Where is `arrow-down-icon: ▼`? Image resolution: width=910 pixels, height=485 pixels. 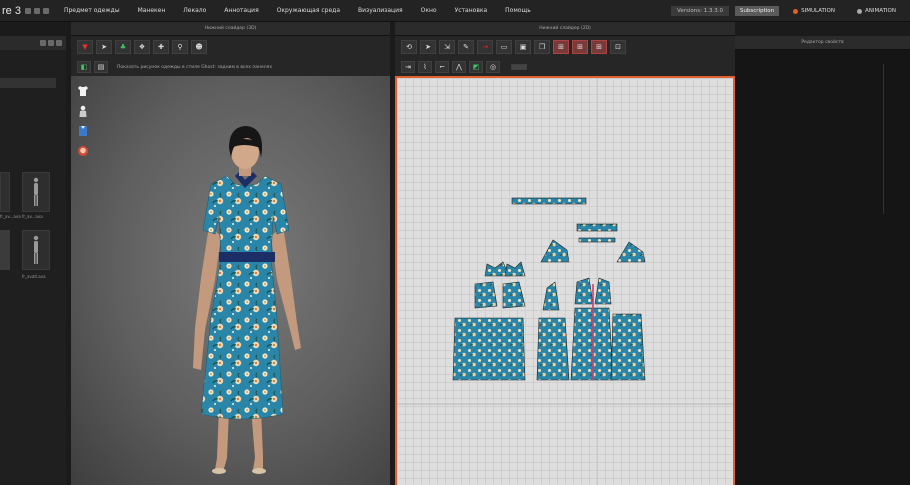
arrow-down-icon: ▼ is located at coordinates (85, 47).